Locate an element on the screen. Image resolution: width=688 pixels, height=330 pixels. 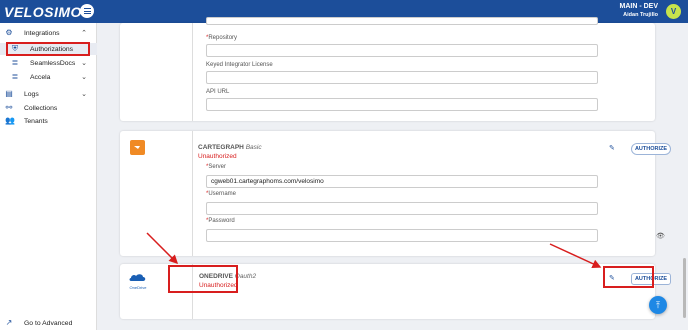
sidebar-item-label: SeamlessDocs is located at coordinates (53, 63).